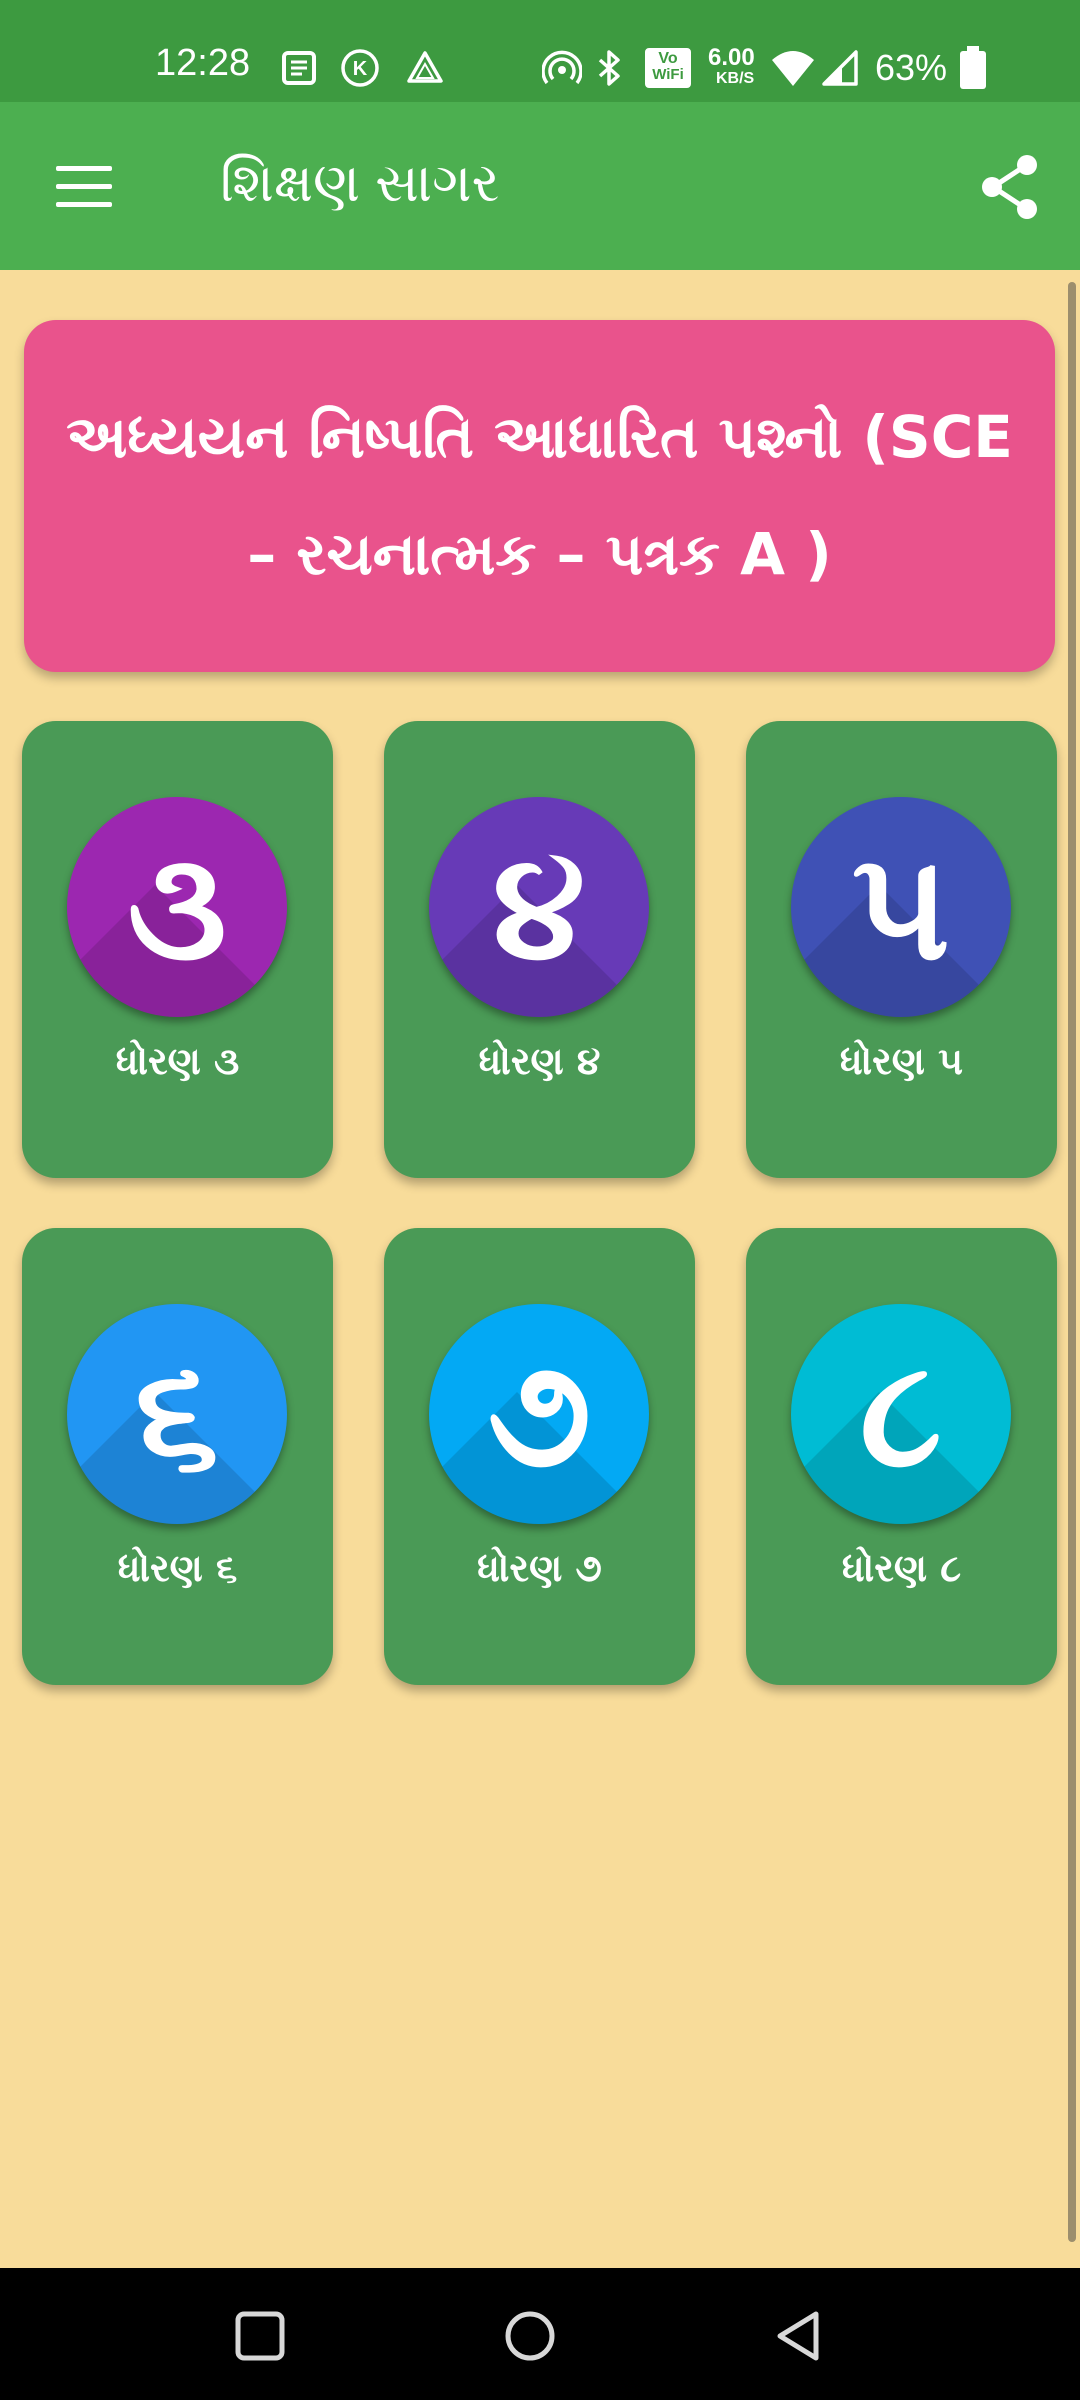 Image resolution: width=1080 pixels, height=2400 pixels. I want to click on recents-square-icon, so click(260, 2336).